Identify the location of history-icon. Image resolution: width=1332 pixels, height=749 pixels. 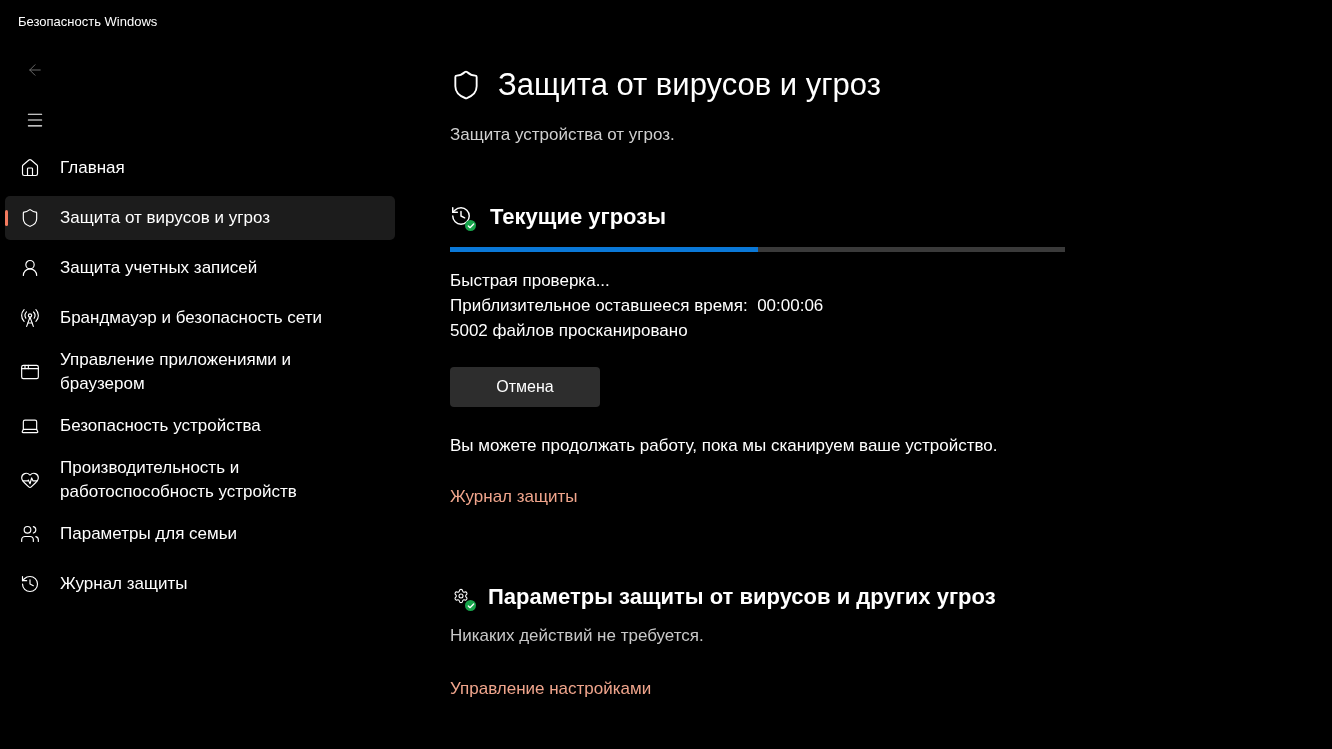
(30, 583).